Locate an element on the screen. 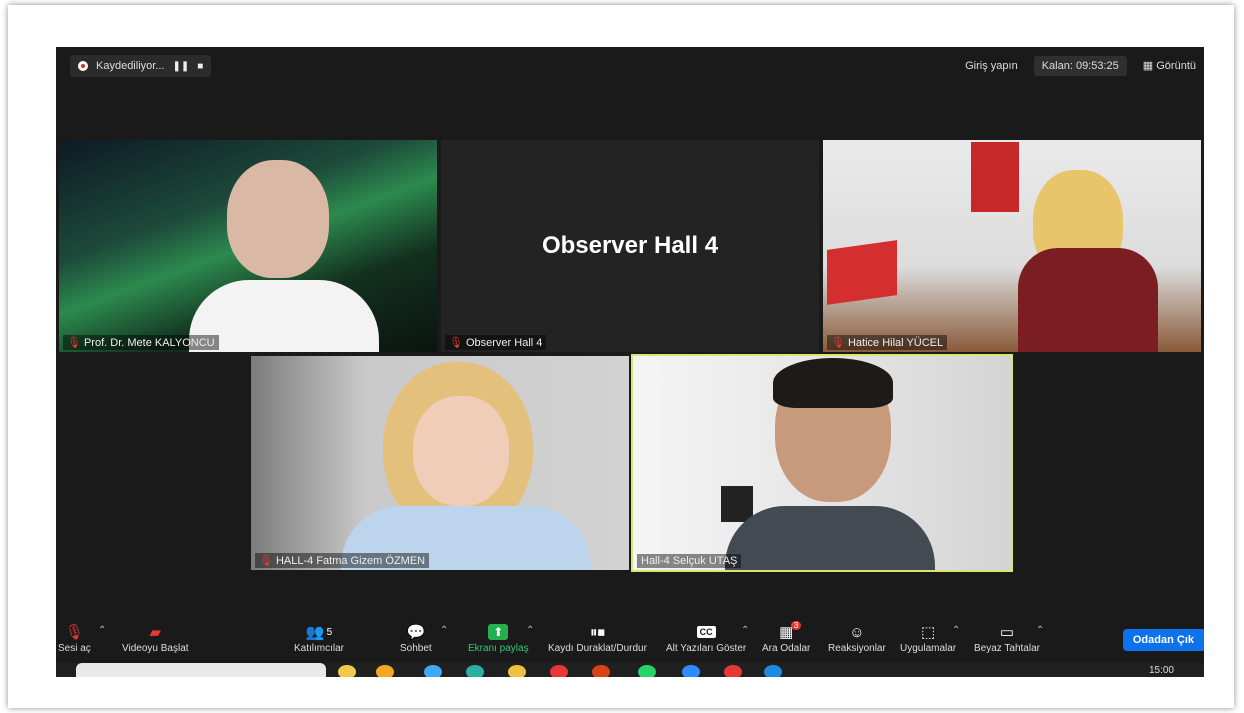 The image size is (1244, 713). breakout-rooms-label: Ara Odalar is located at coordinates (786, 648).